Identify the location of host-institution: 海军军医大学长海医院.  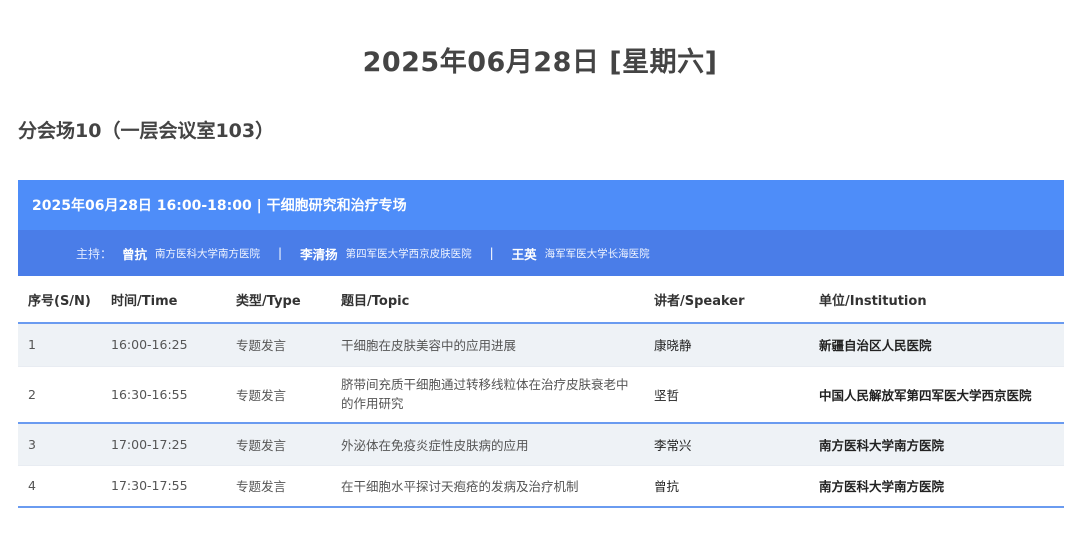
(597, 253).